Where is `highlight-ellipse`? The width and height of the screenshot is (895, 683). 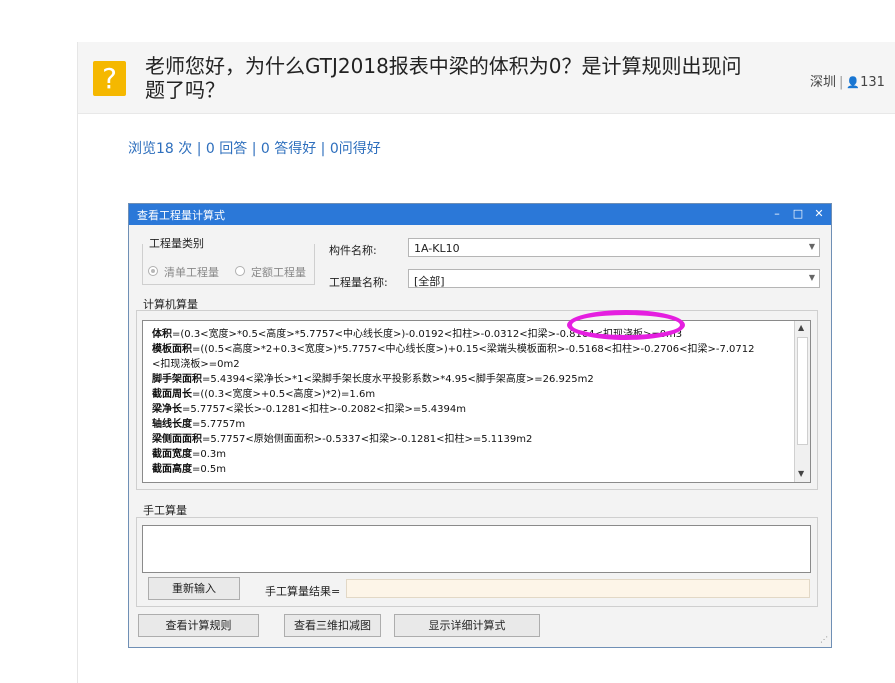
highlight-ellipse is located at coordinates (626, 325).